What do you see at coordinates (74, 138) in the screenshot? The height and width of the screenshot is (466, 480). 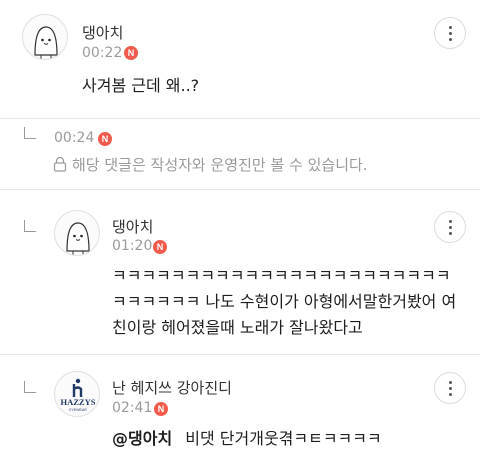 I see `comment-time: 00:24` at bounding box center [74, 138].